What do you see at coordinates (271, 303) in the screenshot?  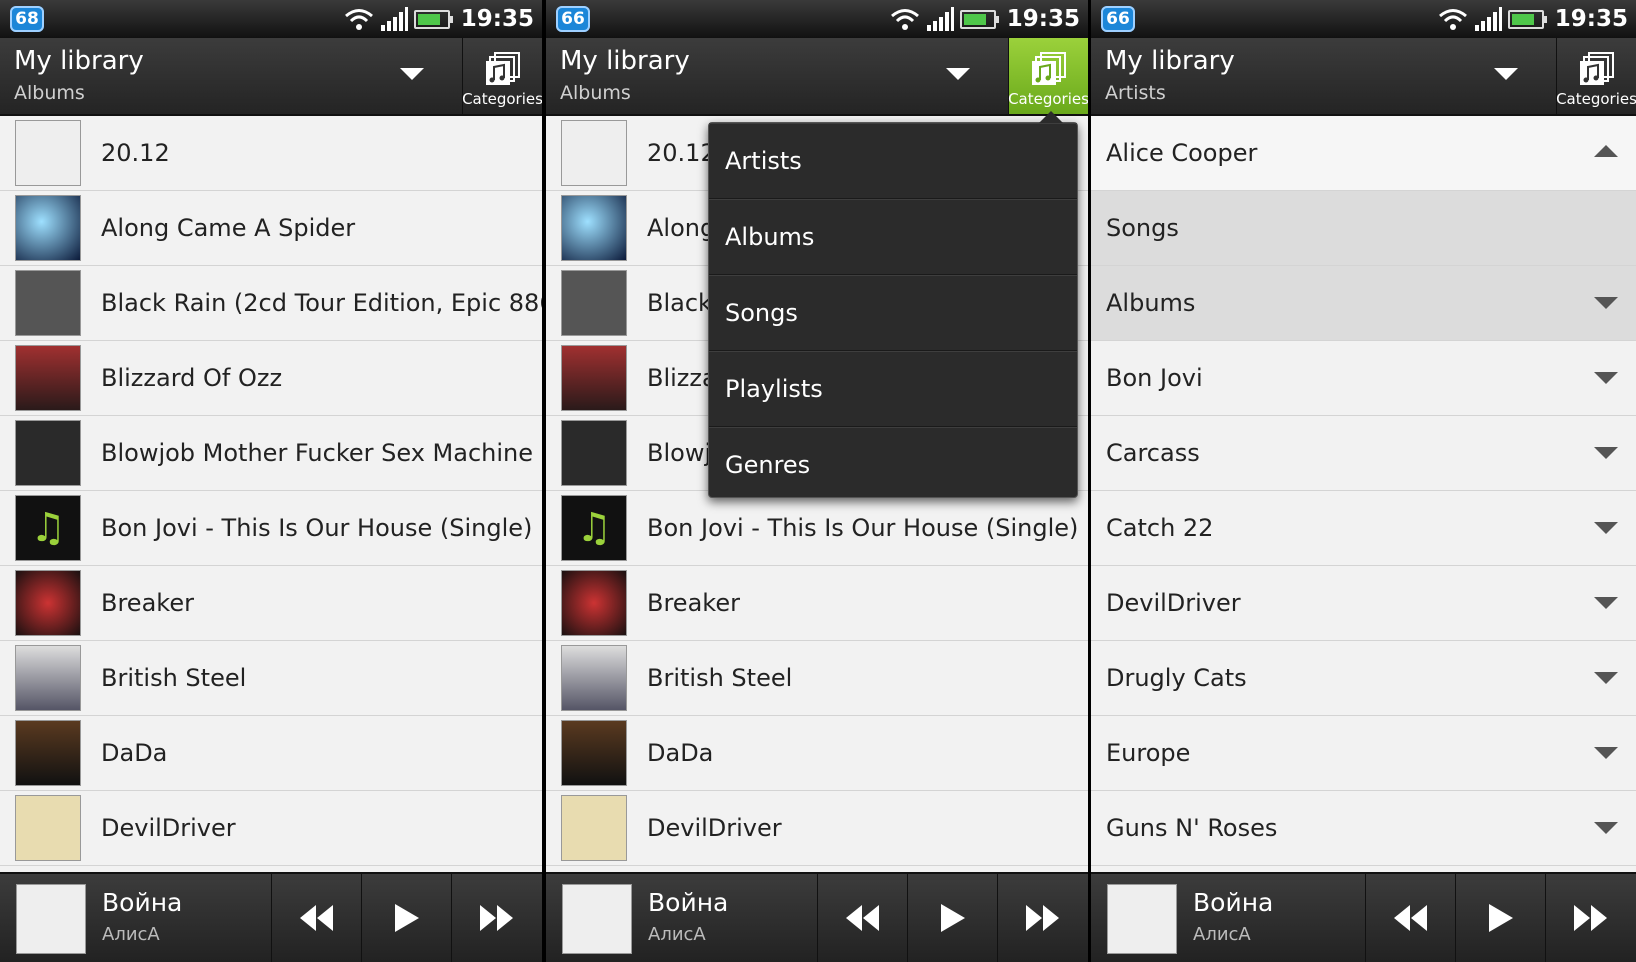 I see `list-item: Black Rain (2cd Tour Edition, Epic 886` at bounding box center [271, 303].